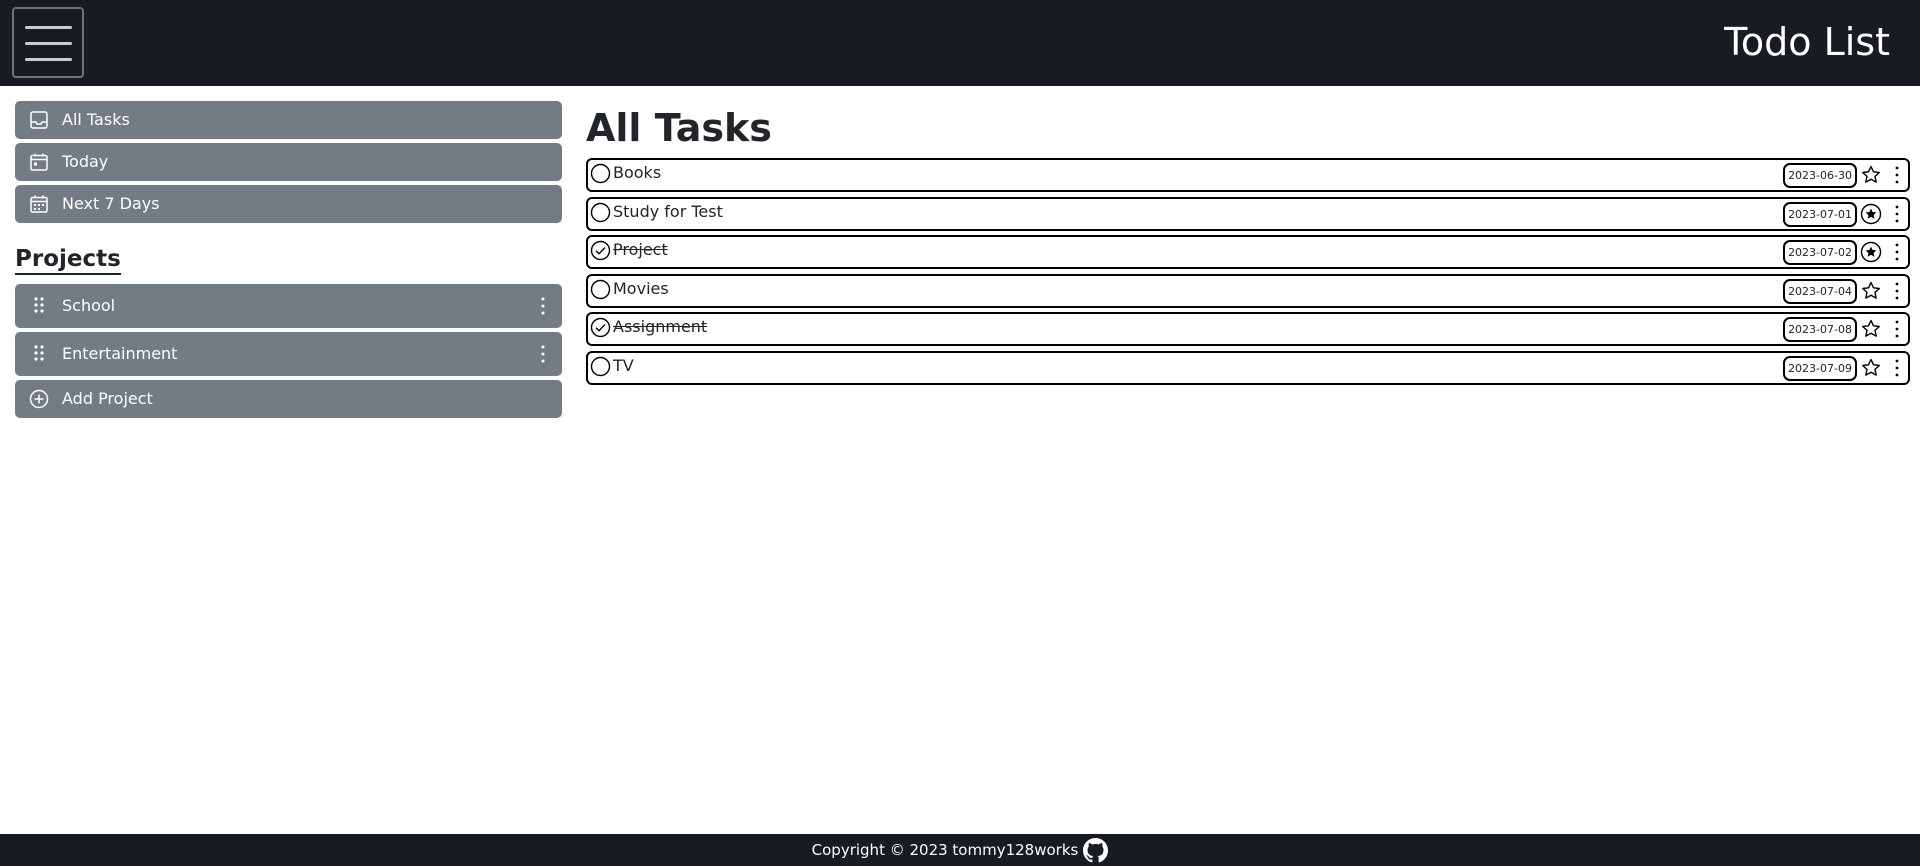 Image resolution: width=1920 pixels, height=866 pixels. I want to click on task-name: TV, so click(623, 365).